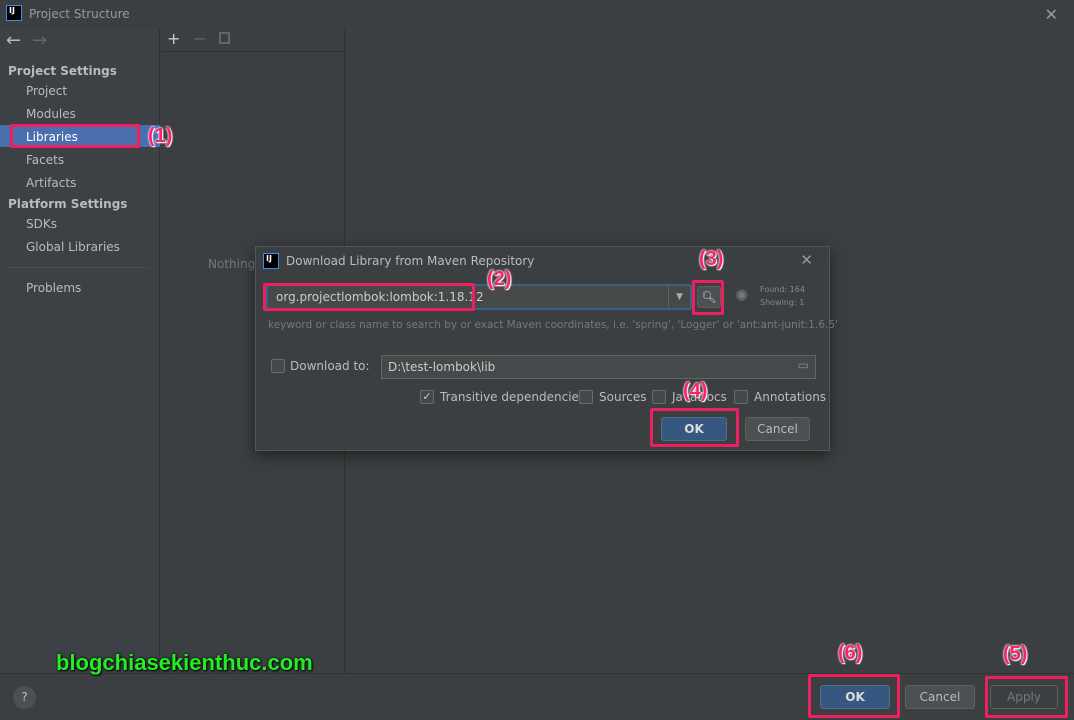 The image size is (1074, 720). I want to click on remove-icon: −, so click(199, 38).